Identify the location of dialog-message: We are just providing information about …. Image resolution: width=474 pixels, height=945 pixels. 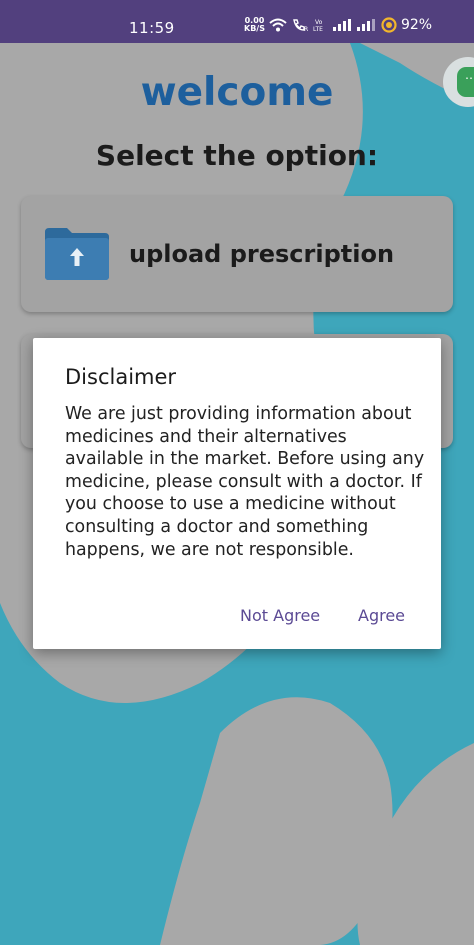
(245, 482).